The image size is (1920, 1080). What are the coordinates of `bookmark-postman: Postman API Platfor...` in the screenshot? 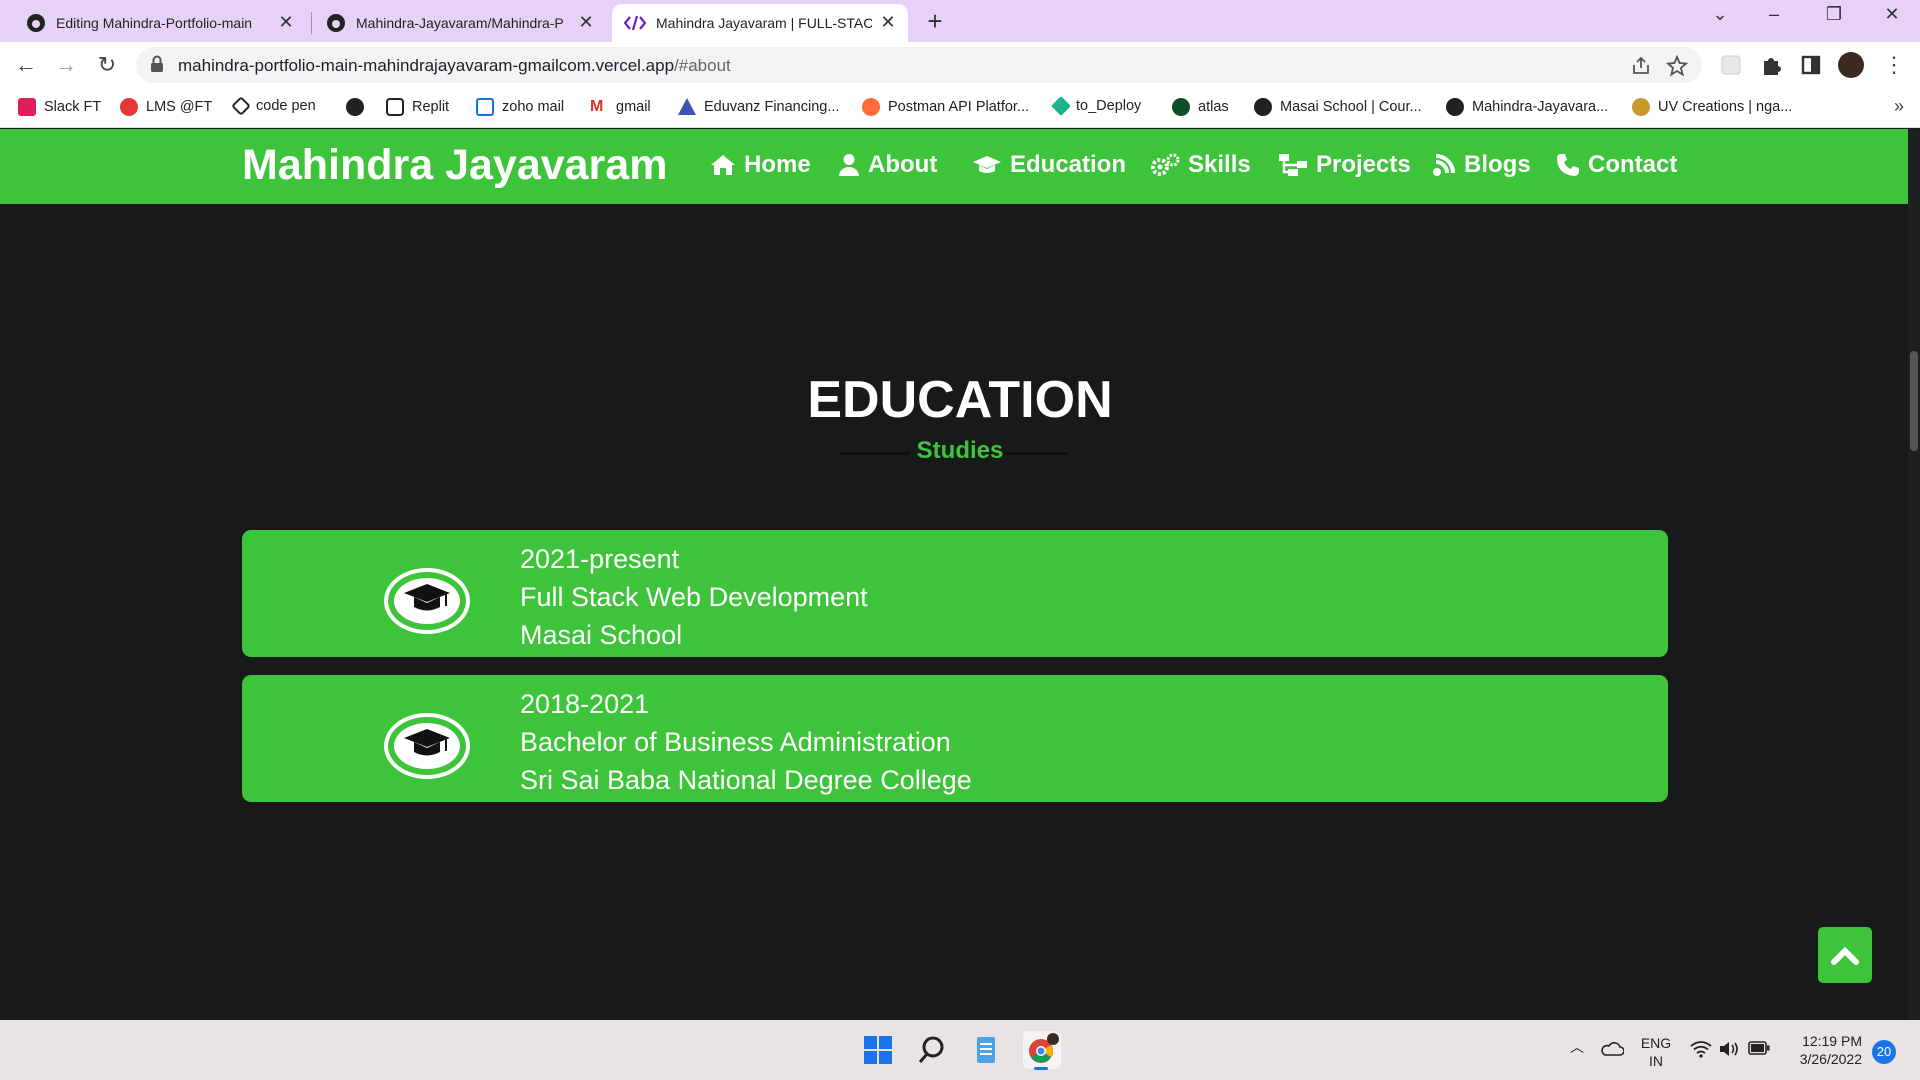 It's located at (945, 107).